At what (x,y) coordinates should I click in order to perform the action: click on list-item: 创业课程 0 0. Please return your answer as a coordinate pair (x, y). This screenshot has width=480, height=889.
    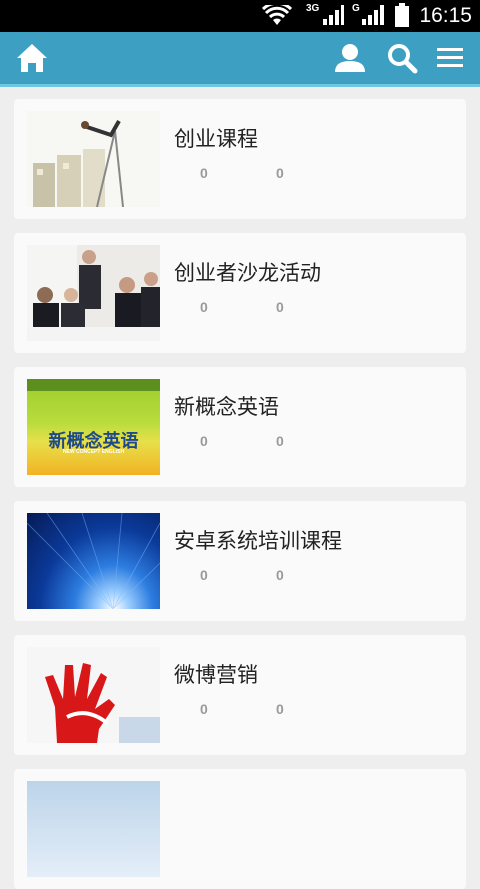
    Looking at the image, I should click on (240, 159).